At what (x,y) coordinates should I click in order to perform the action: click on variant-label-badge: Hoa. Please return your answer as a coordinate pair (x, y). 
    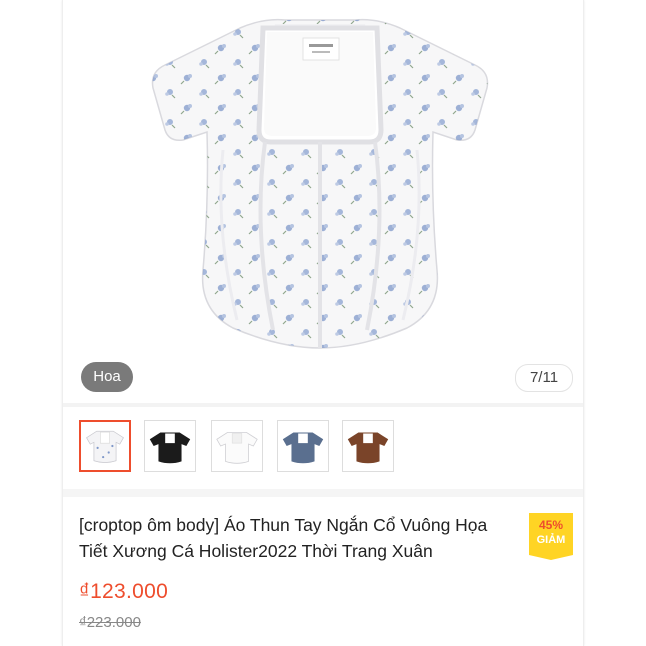
    Looking at the image, I should click on (107, 377).